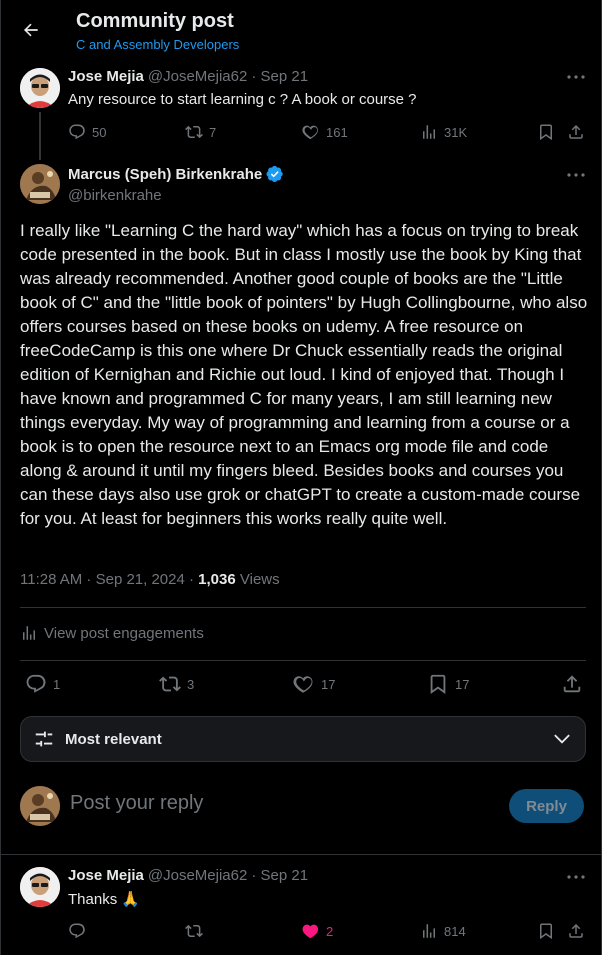 This screenshot has width=602, height=955. Describe the element at coordinates (455, 931) in the screenshot. I see `view-count: 814` at that location.